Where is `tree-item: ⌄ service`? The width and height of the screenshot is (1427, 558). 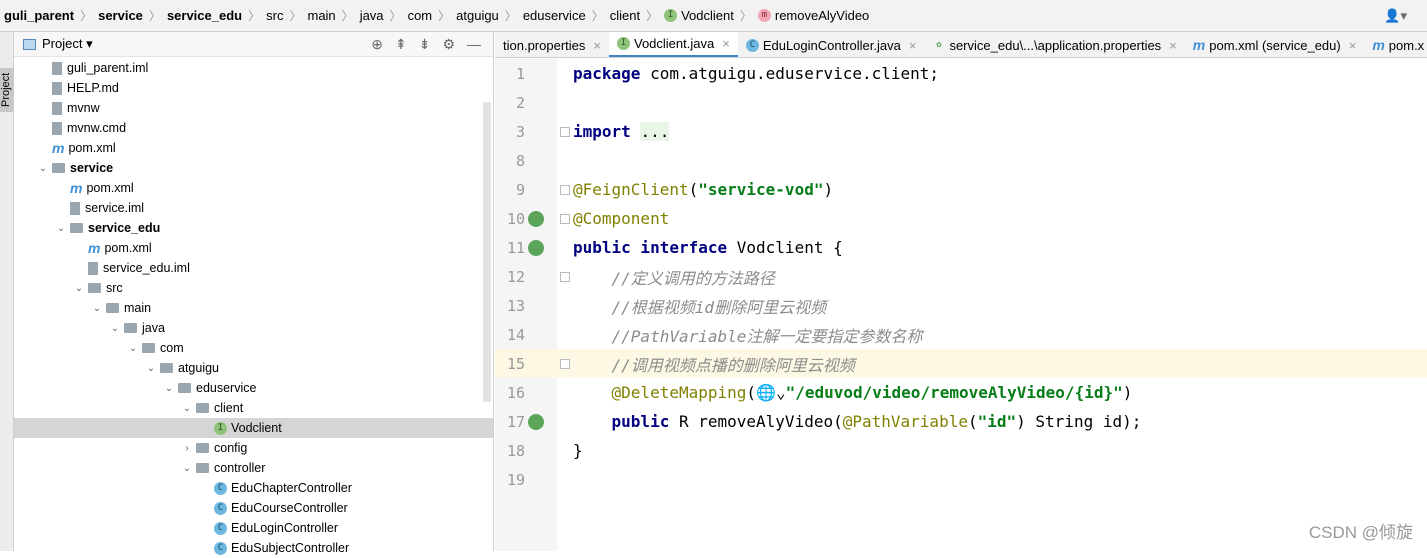 tree-item: ⌄ service is located at coordinates (253, 168).